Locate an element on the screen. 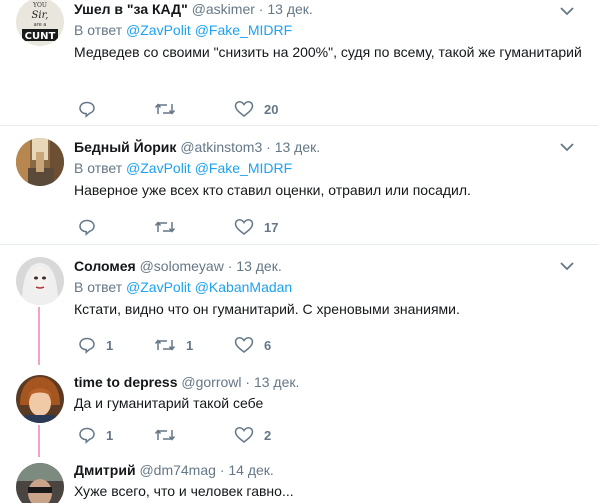 The height and width of the screenshot is (503, 598). user-name: Бедный Йорик is located at coordinates (125, 147).